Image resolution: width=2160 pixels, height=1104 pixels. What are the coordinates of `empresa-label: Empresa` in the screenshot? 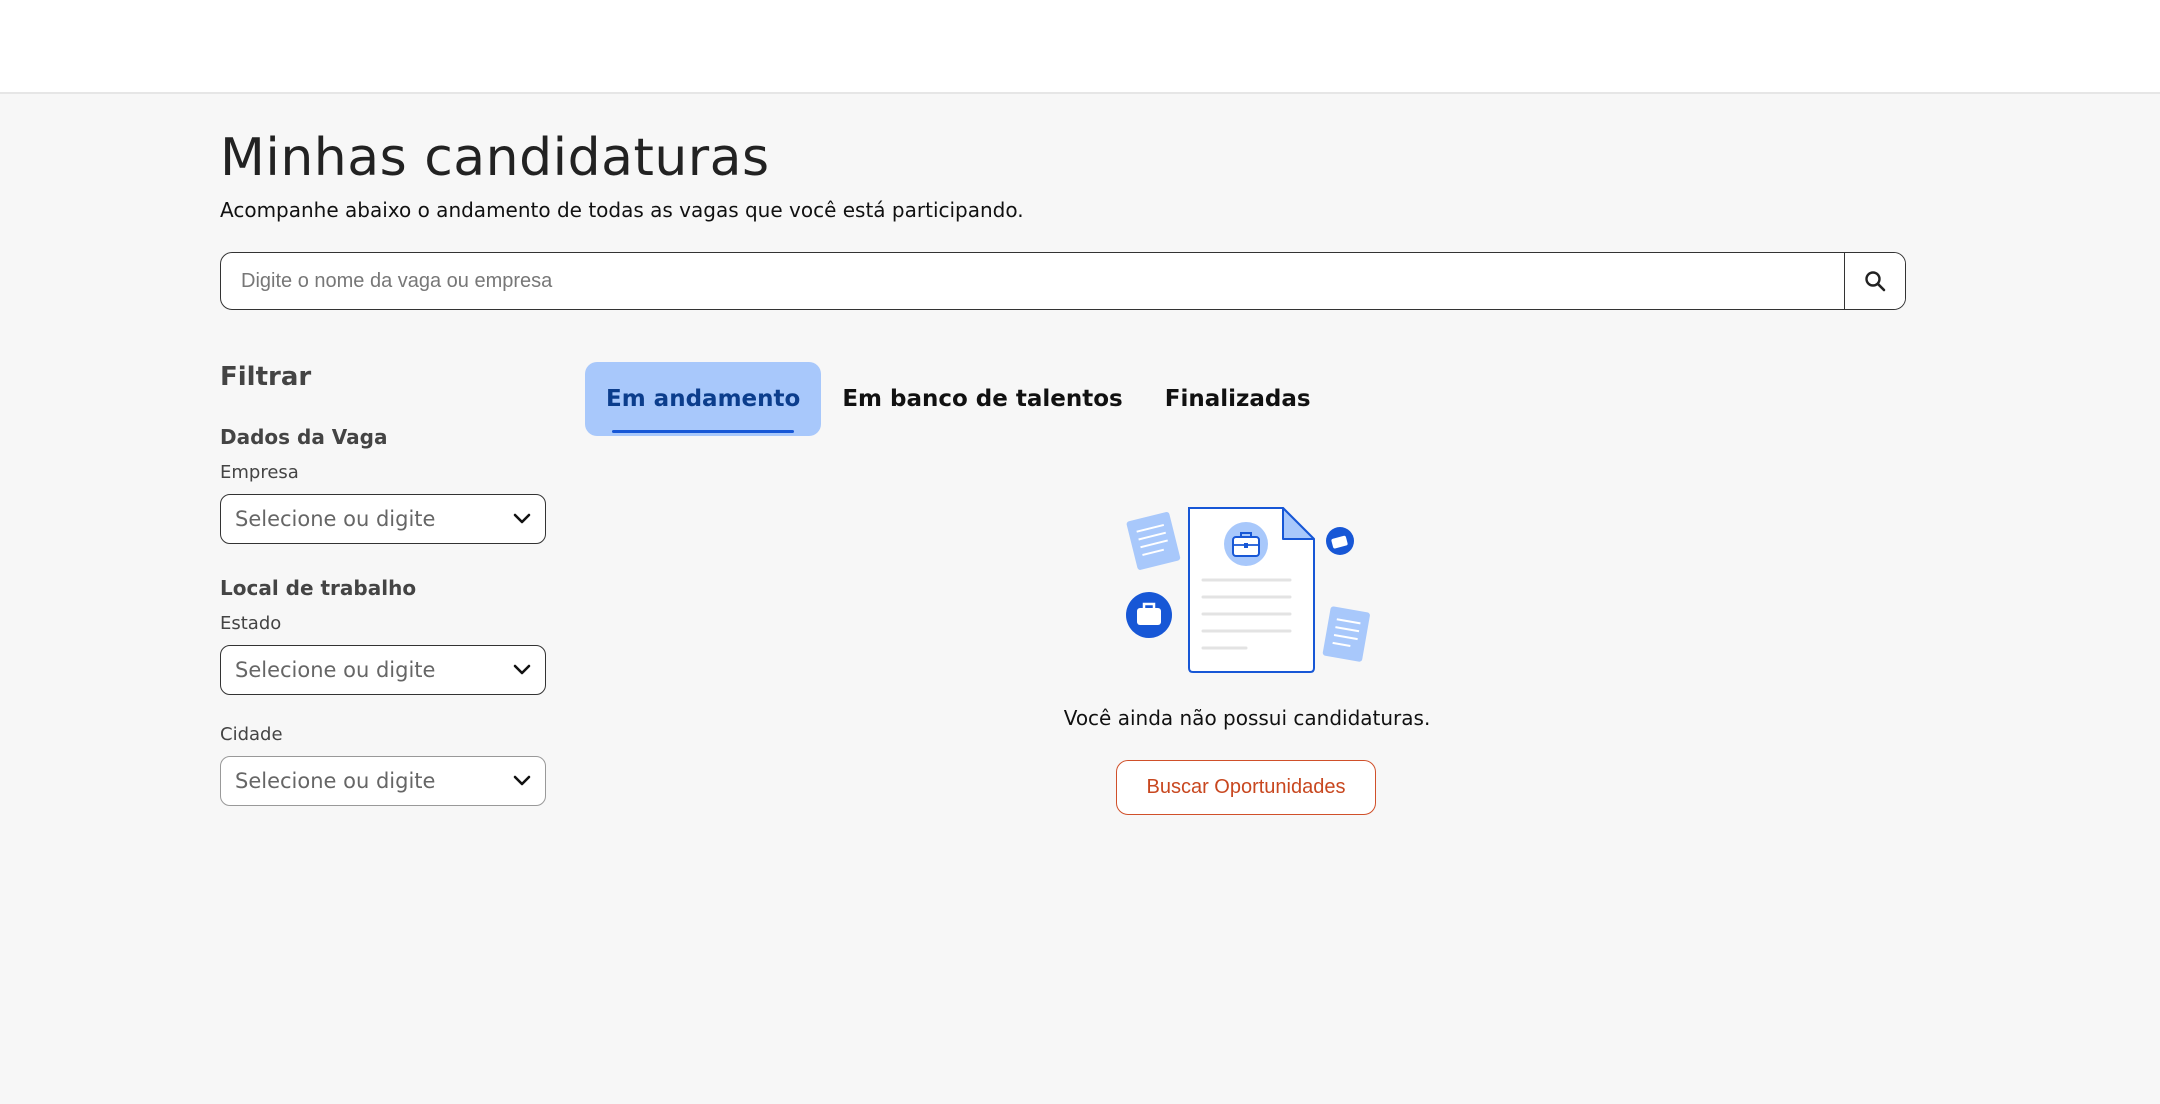 It's located at (259, 472).